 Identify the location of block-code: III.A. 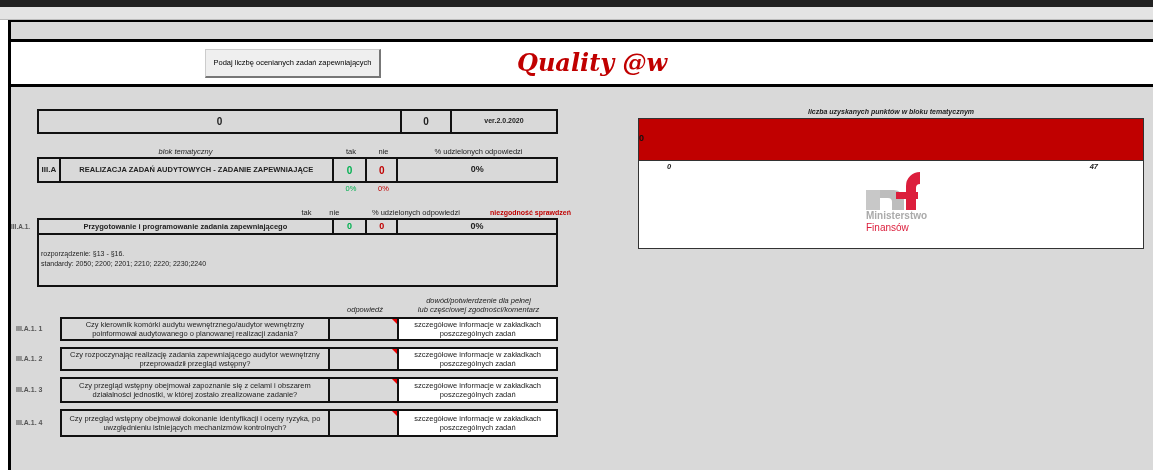
(49, 170).